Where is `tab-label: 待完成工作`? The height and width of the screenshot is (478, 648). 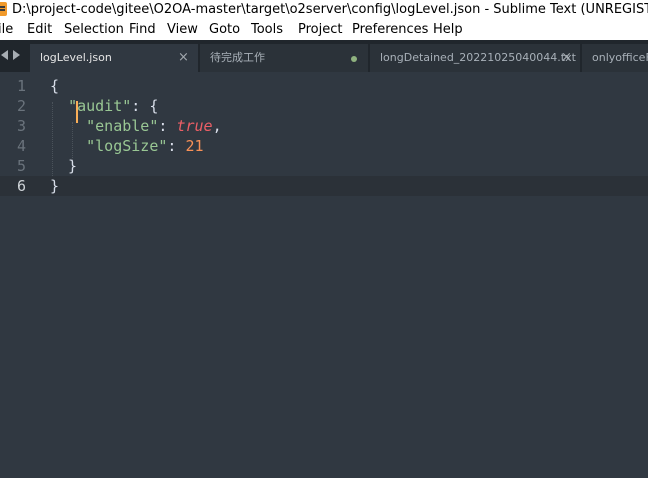 tab-label: 待完成工作 is located at coordinates (237, 57).